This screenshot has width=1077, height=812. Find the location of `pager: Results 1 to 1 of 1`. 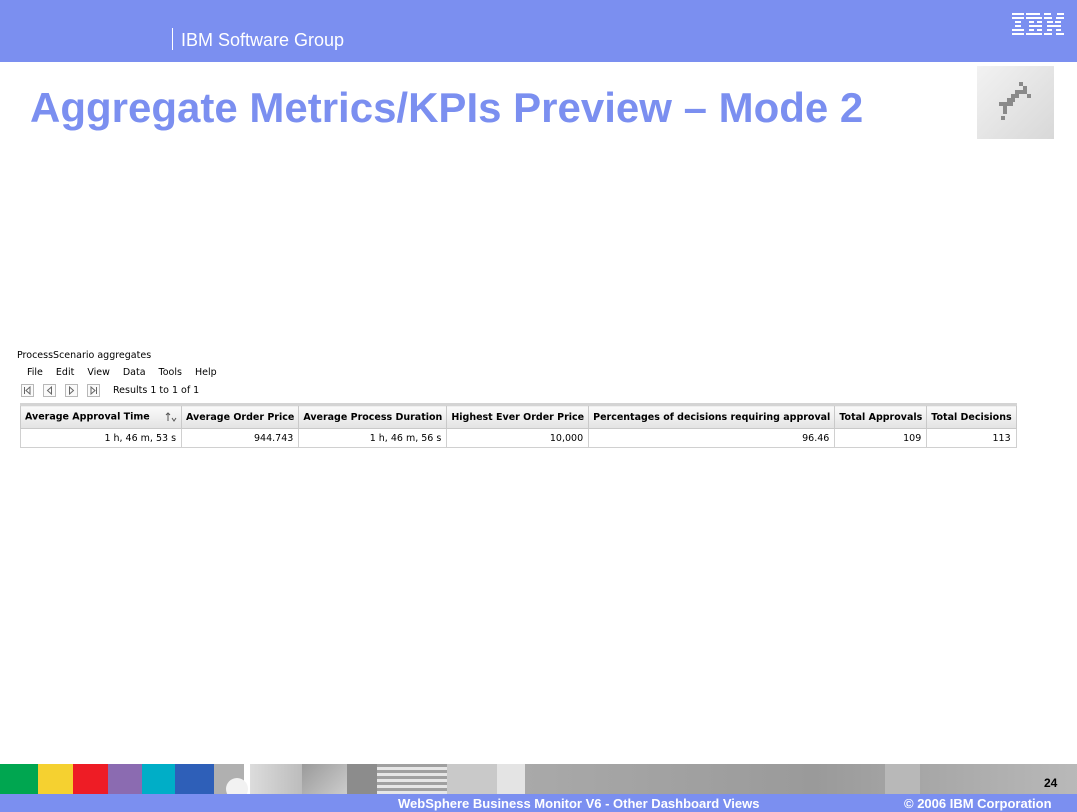

pager: Results 1 to 1 of 1 is located at coordinates (548, 390).